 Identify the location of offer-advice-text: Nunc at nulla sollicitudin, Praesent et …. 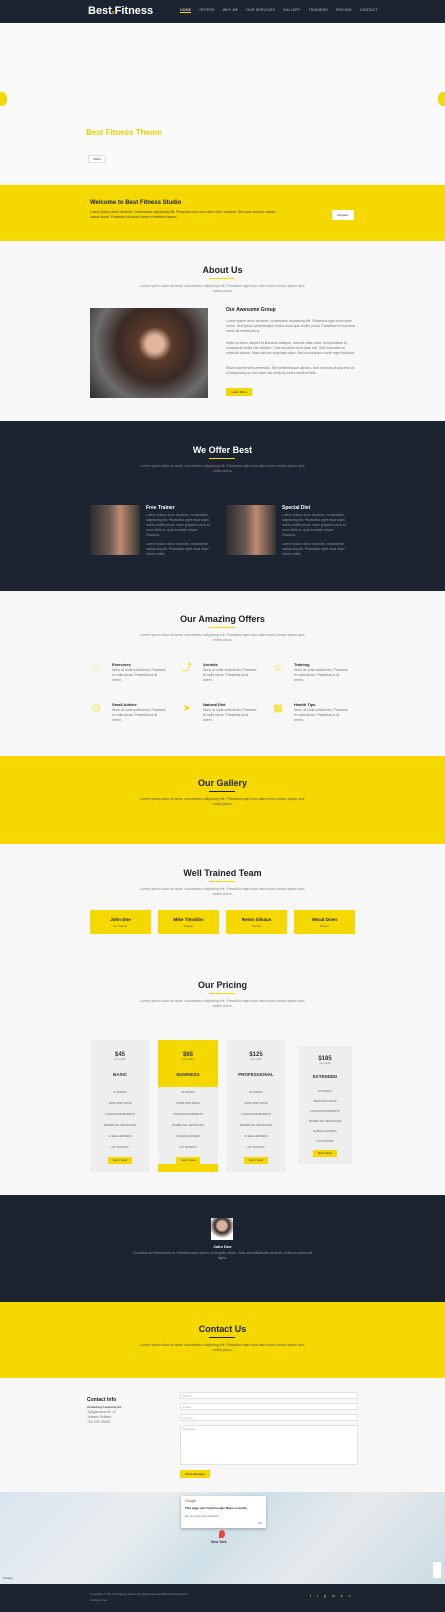
(139, 715).